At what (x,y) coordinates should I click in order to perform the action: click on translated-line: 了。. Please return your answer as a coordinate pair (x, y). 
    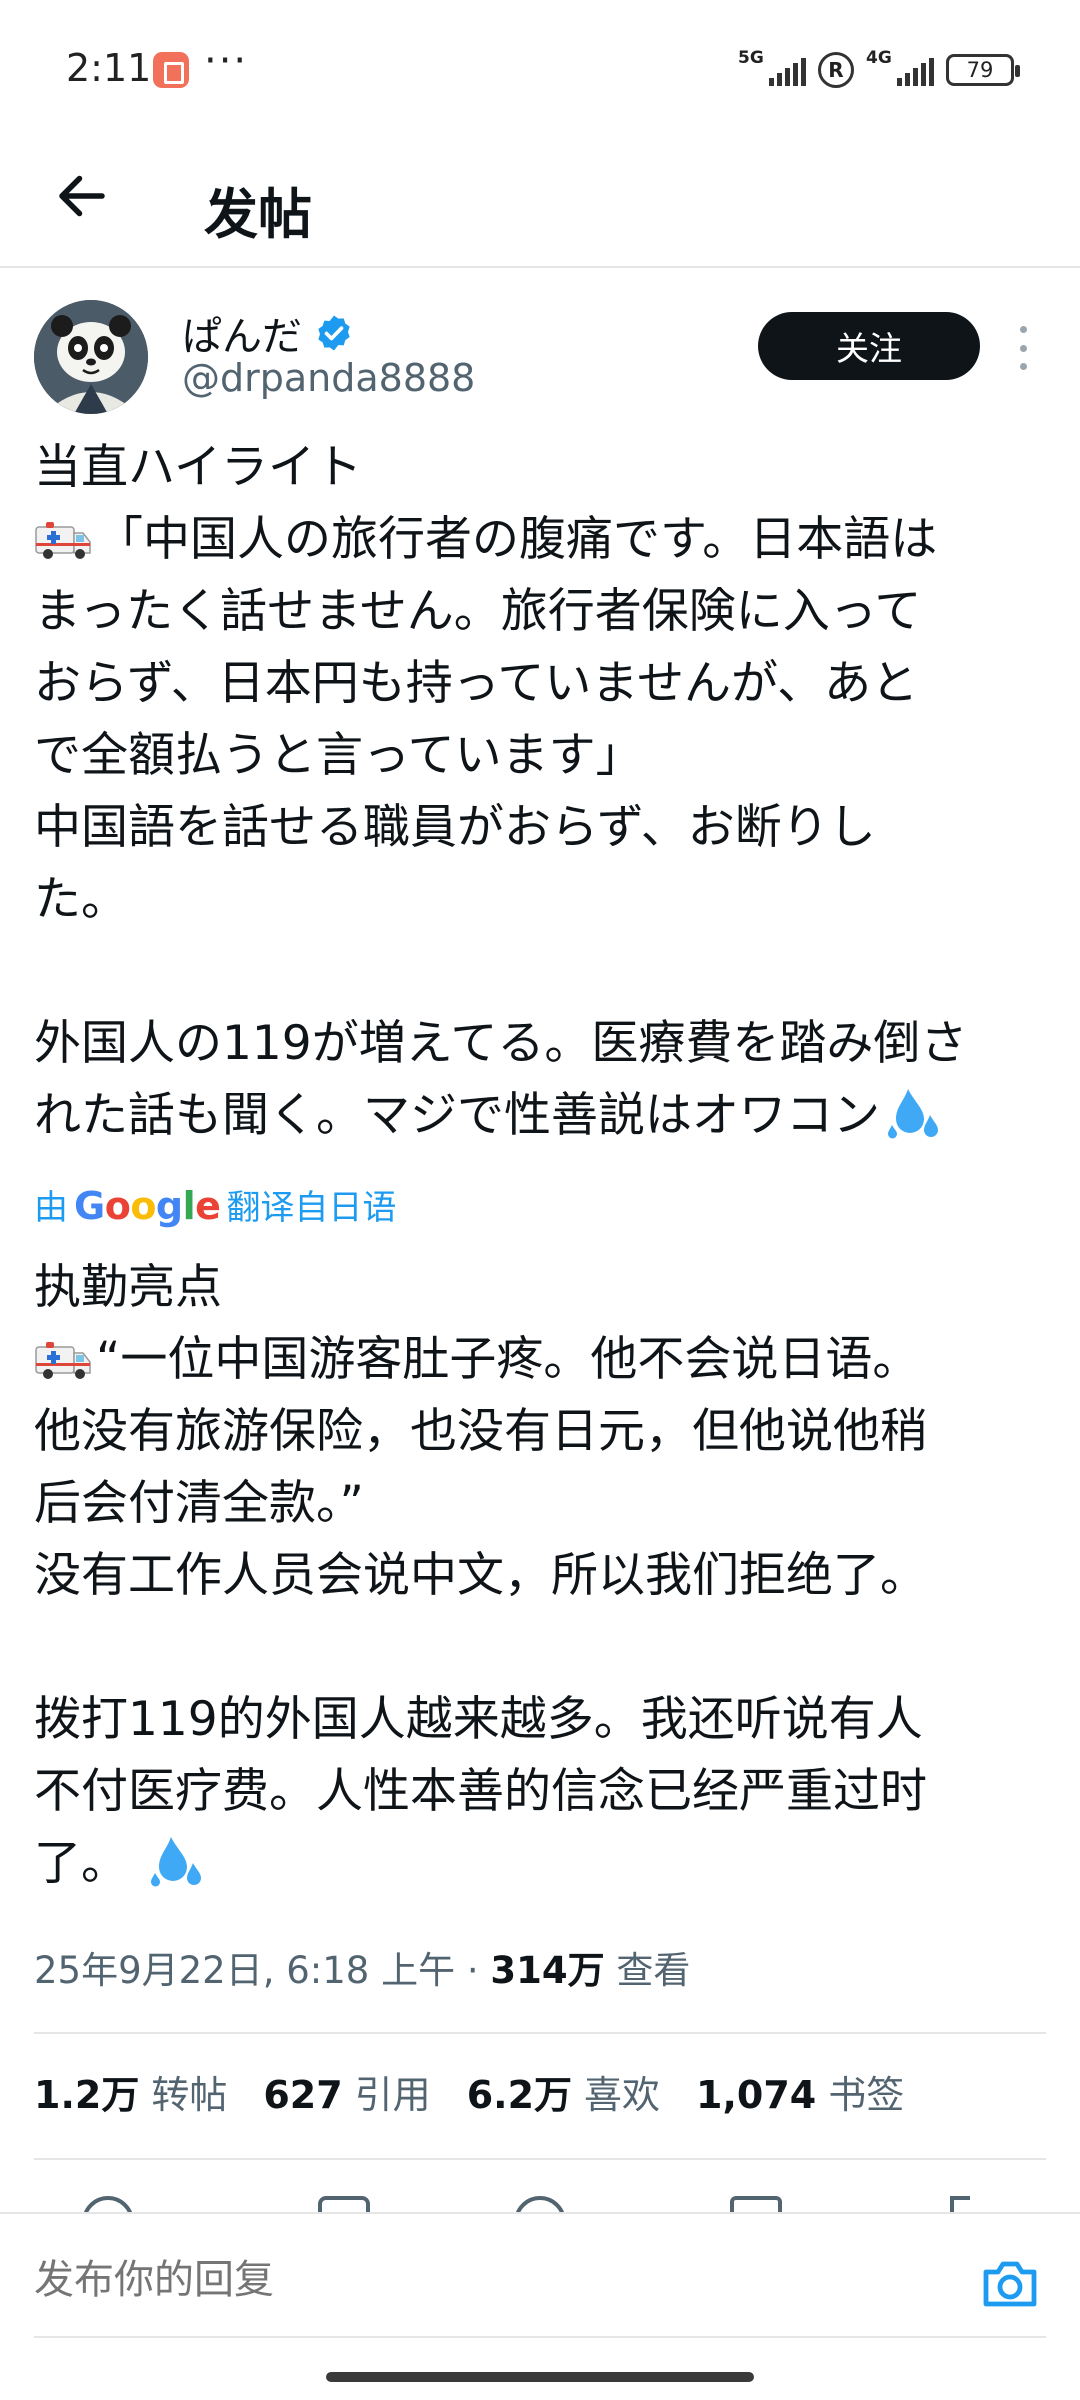
    Looking at the image, I should click on (539, 1864).